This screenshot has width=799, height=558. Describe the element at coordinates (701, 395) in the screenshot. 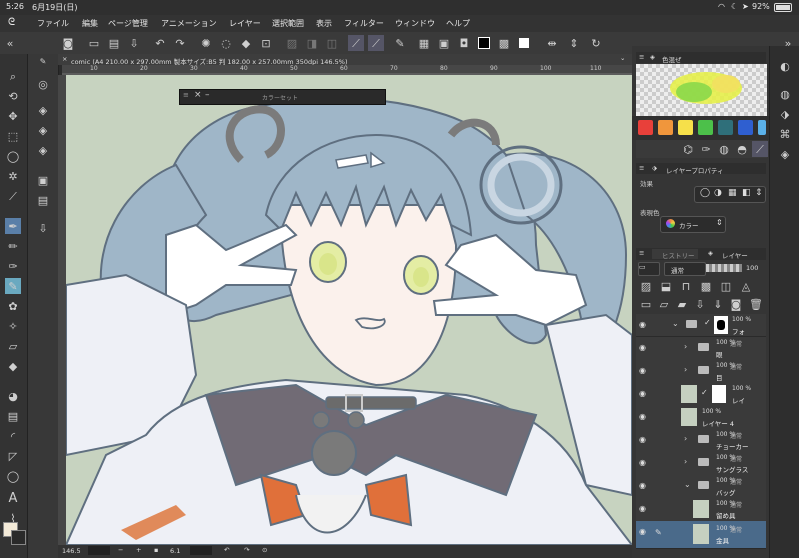

I see `layer-row: ◉ ✓ 100 % レイ` at that location.